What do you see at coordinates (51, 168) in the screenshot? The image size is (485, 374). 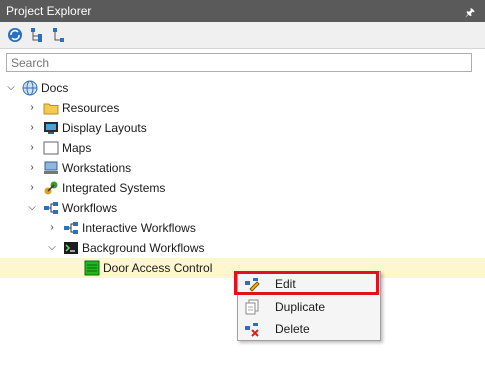 I see `workstation-icon` at bounding box center [51, 168].